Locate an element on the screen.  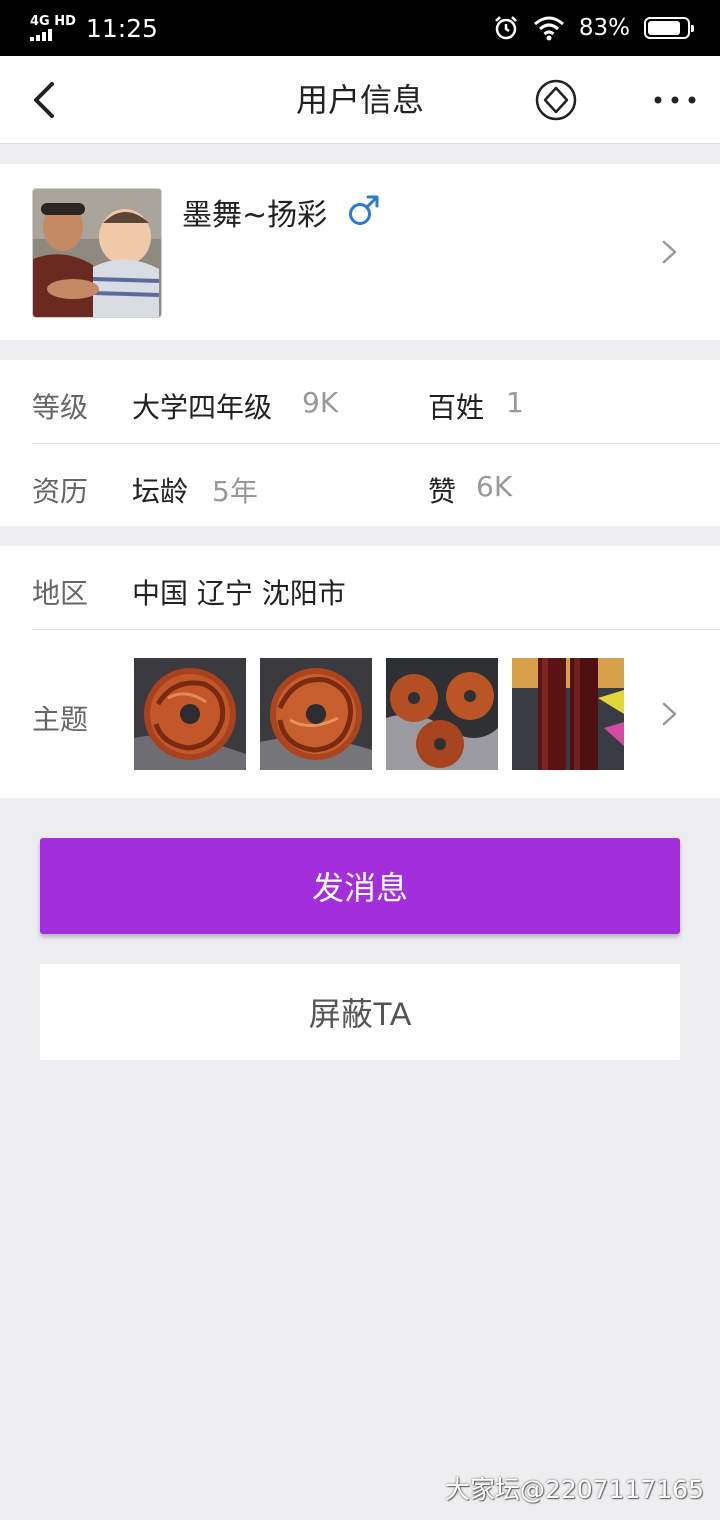
region-label: 地区 is located at coordinates (60, 593).